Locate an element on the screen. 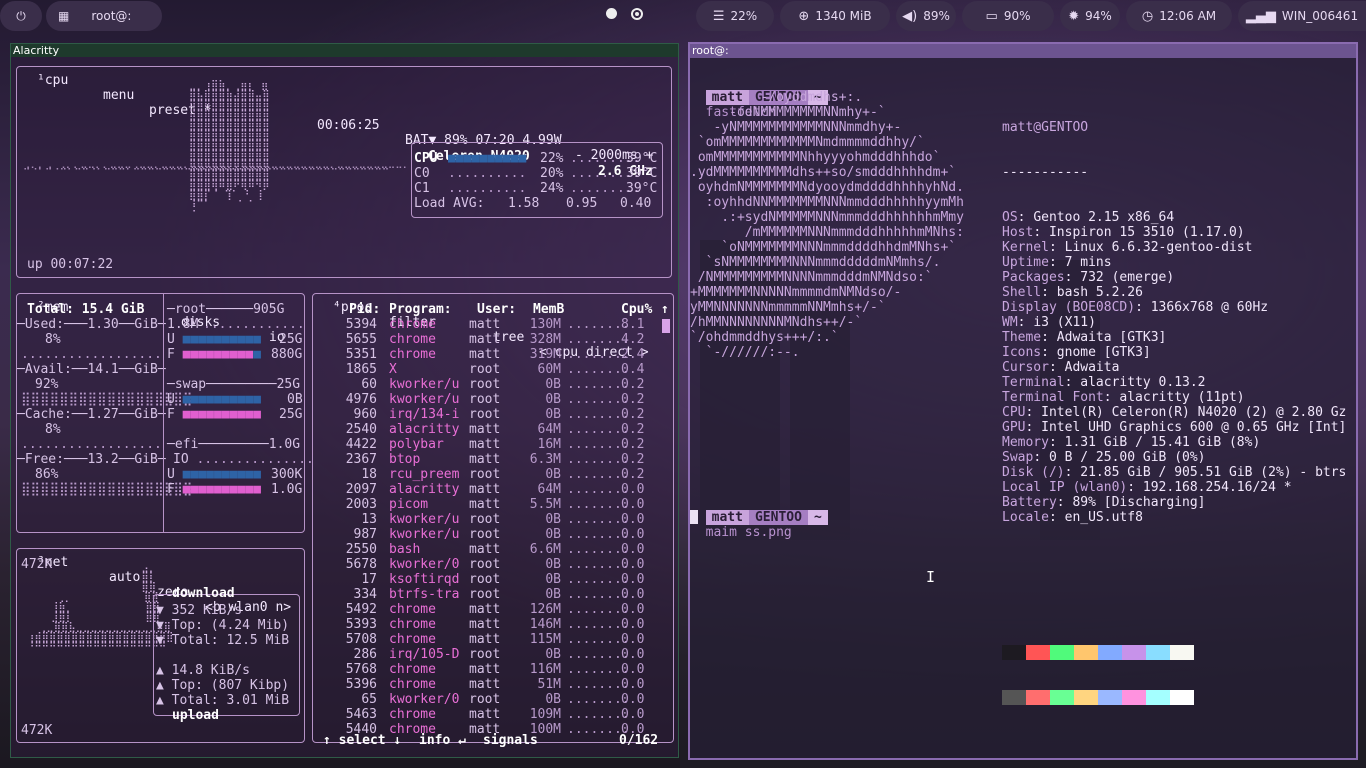 The width and height of the screenshot is (1366, 768). proc-row: 13 kworker/u root 0B........ 0.0 is located at coordinates (485, 519).